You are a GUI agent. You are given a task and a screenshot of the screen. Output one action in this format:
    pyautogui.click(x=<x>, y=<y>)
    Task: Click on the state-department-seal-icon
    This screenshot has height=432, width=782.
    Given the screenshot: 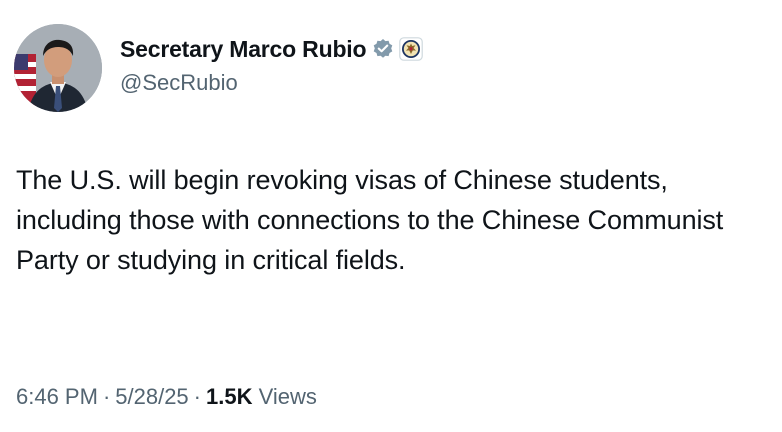 What is the action you would take?
    pyautogui.click(x=411, y=49)
    